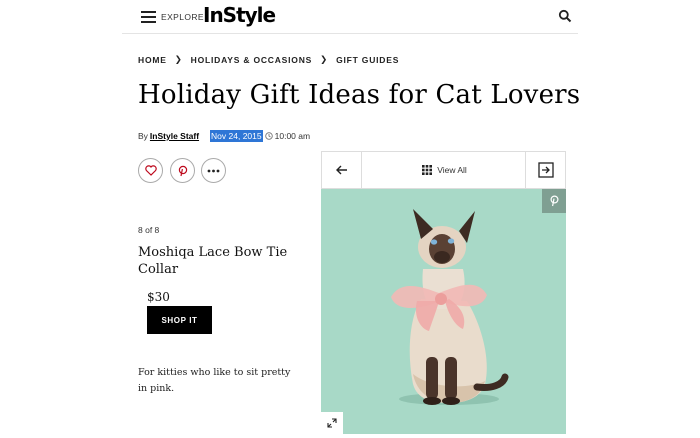 The height and width of the screenshot is (438, 700). What do you see at coordinates (213, 261) in the screenshot?
I see `product-title: Moshiqa Lace Bow Tie Collar` at bounding box center [213, 261].